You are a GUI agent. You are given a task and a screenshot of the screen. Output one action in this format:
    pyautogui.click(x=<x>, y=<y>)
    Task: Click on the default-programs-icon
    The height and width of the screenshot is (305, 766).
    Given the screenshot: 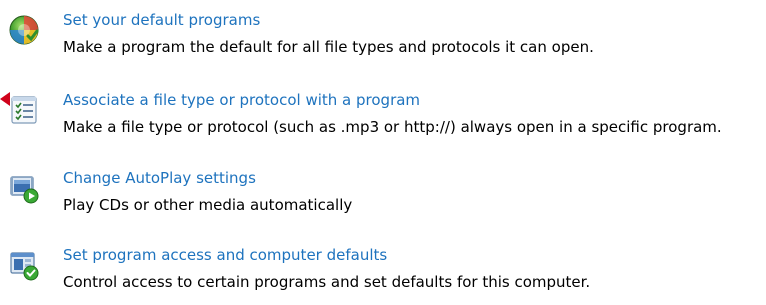 What is the action you would take?
    pyautogui.click(x=24, y=30)
    